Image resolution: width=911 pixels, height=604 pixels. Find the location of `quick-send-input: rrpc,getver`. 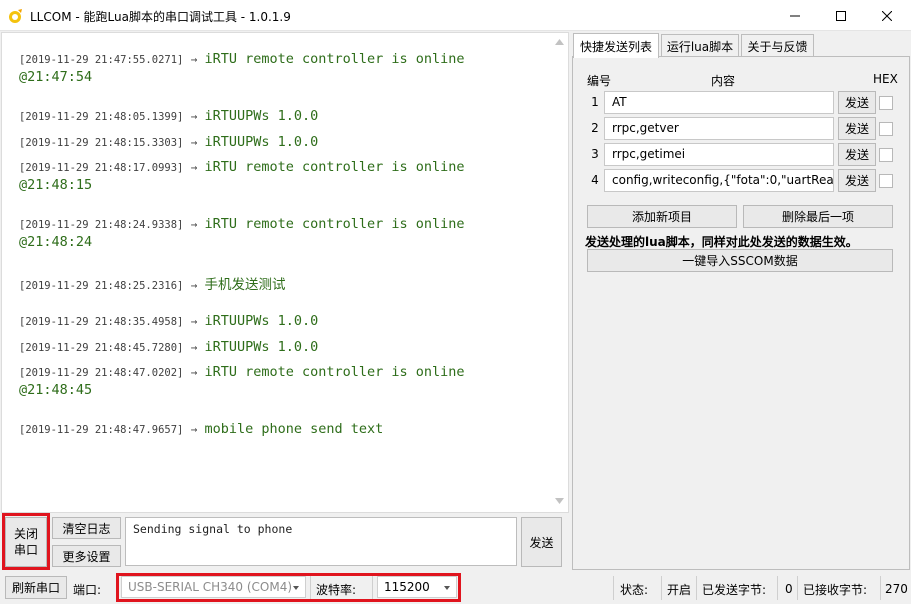

quick-send-input: rrpc,getver is located at coordinates (719, 128).